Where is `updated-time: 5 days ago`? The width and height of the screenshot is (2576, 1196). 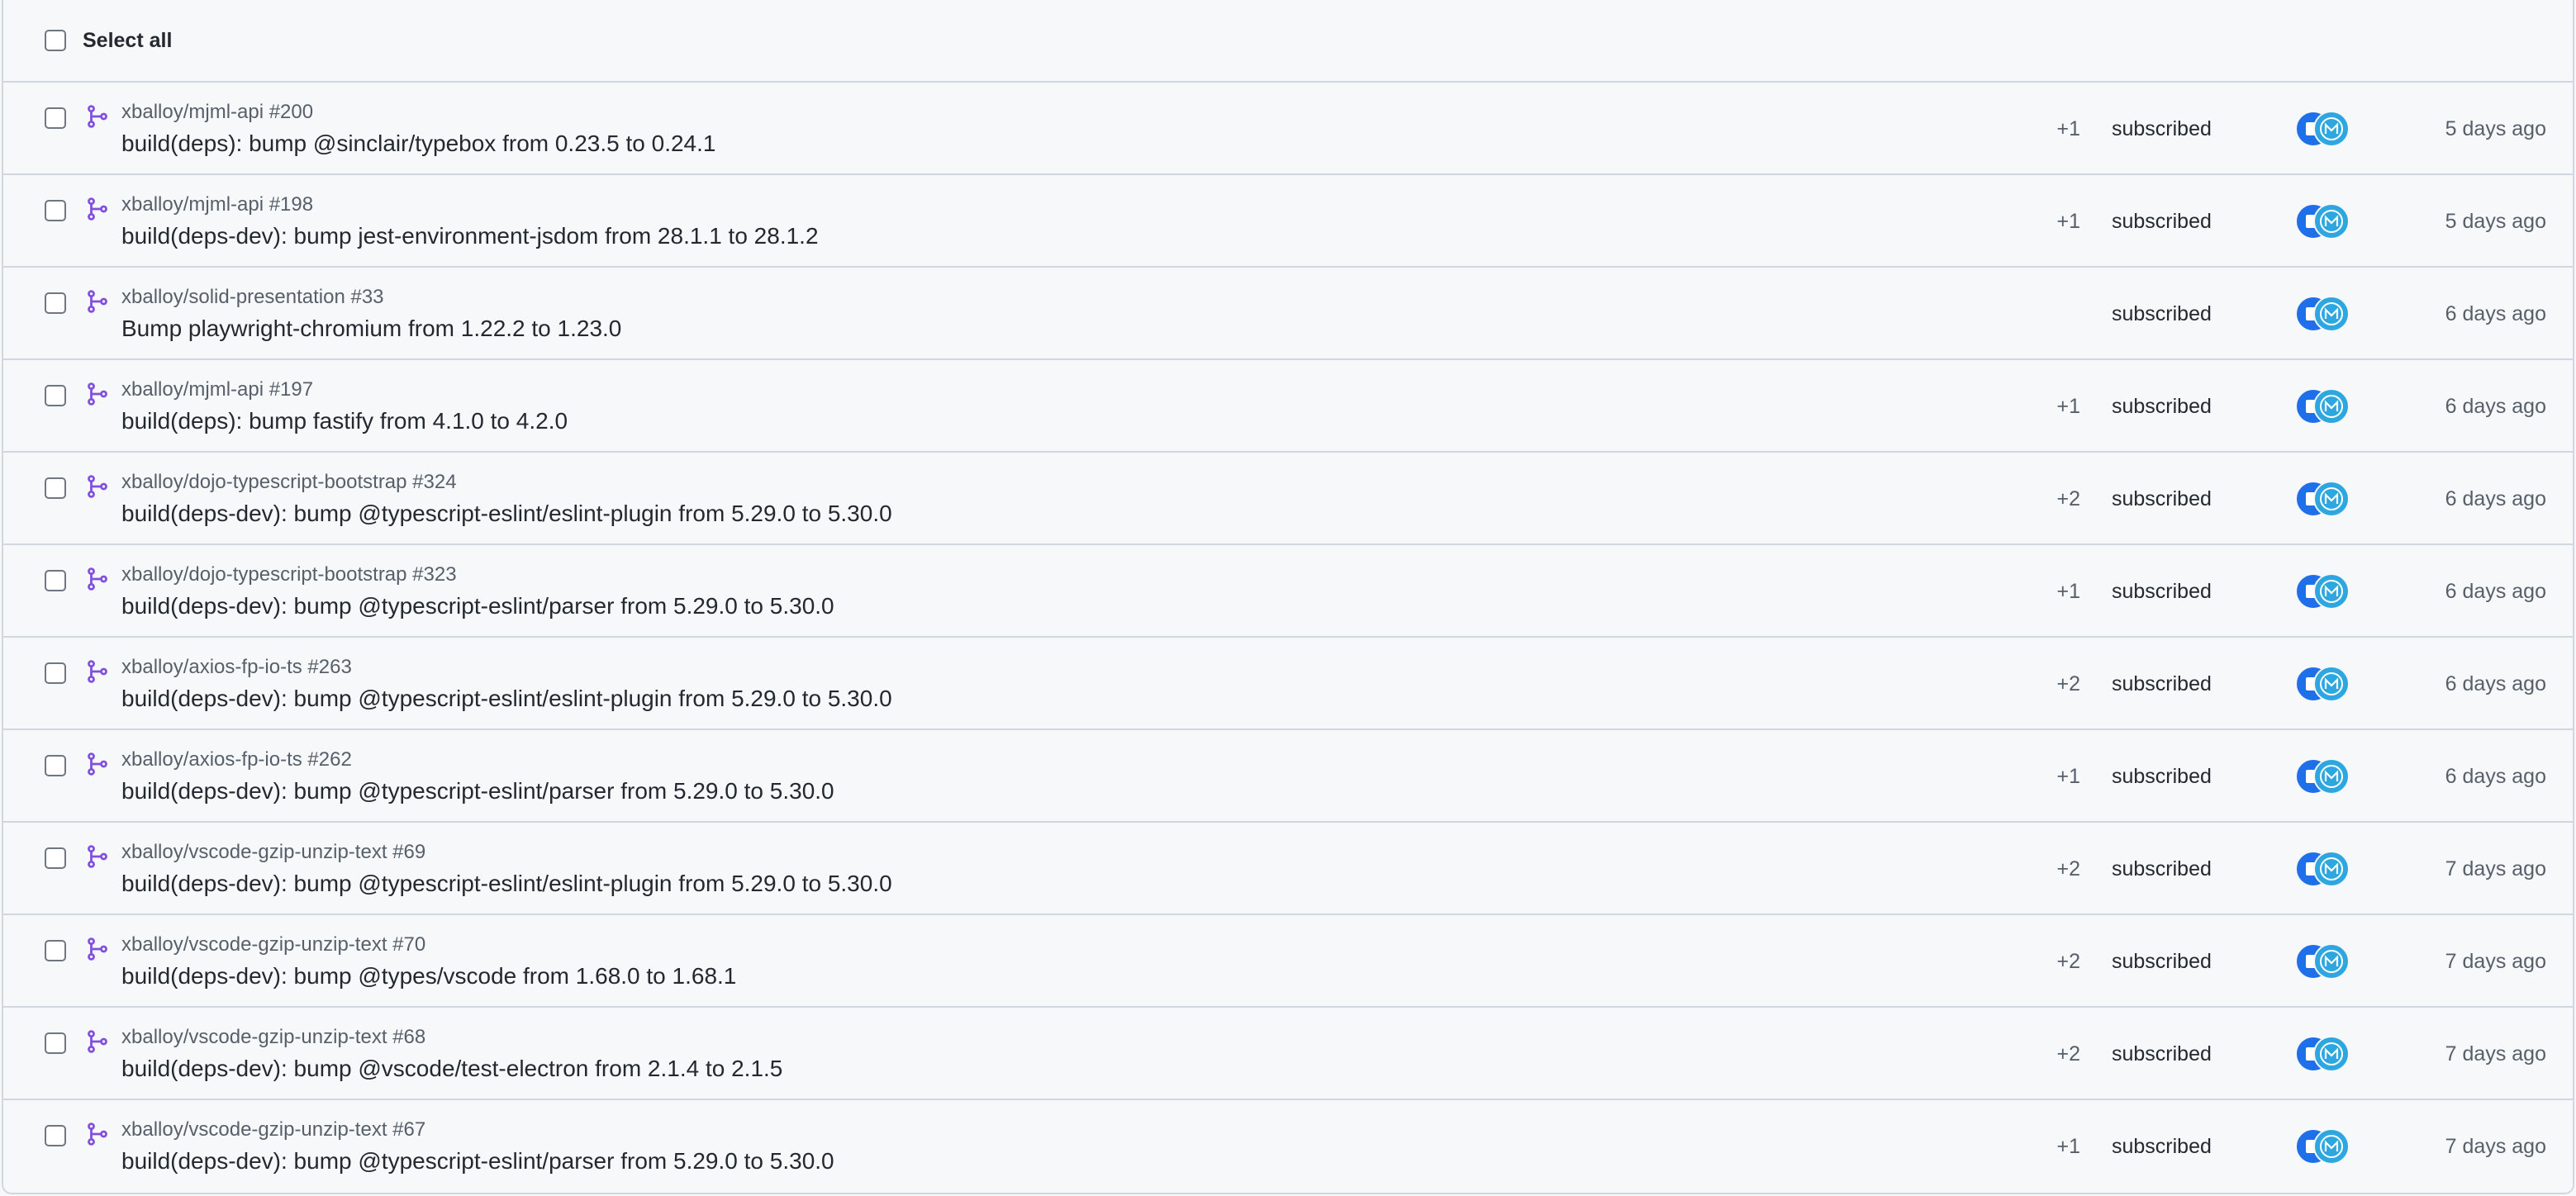 updated-time: 5 days ago is located at coordinates (2495, 128).